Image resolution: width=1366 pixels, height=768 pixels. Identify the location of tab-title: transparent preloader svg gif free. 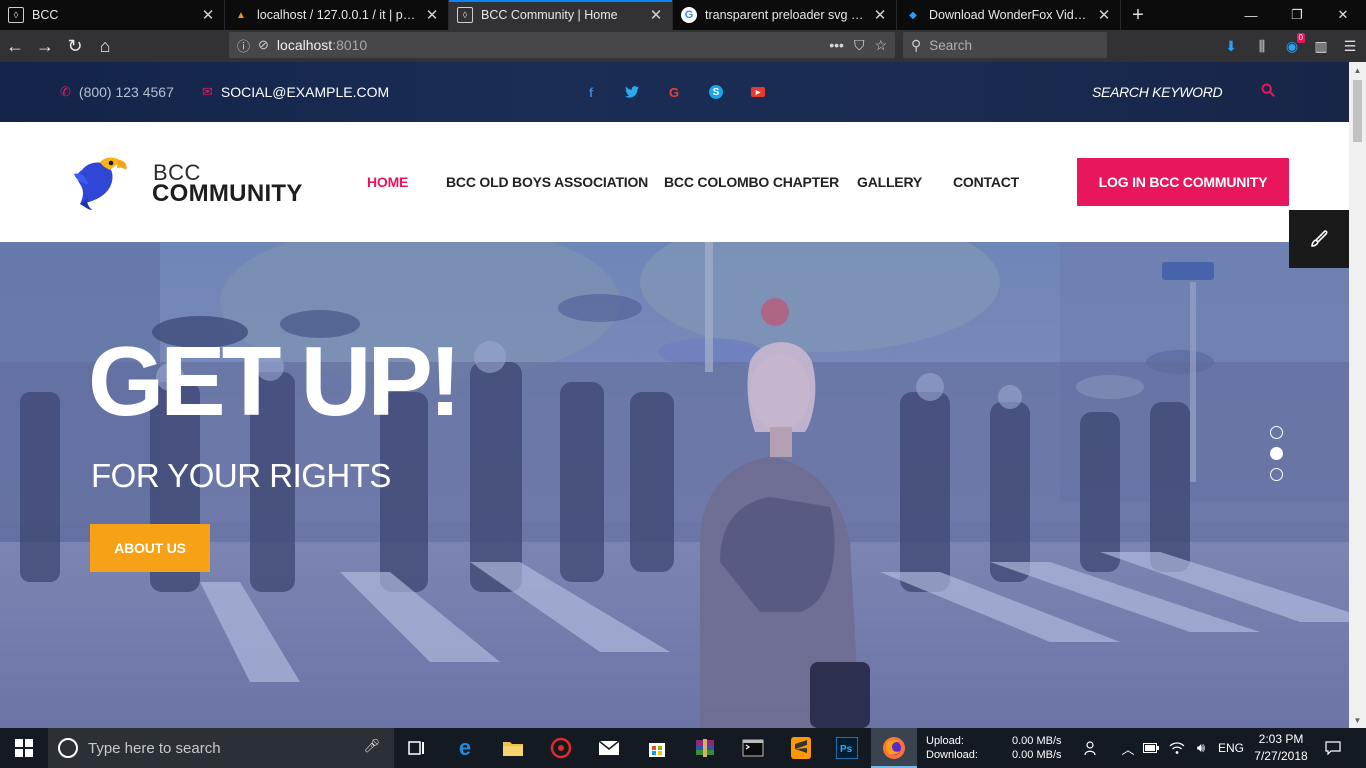
(785, 15).